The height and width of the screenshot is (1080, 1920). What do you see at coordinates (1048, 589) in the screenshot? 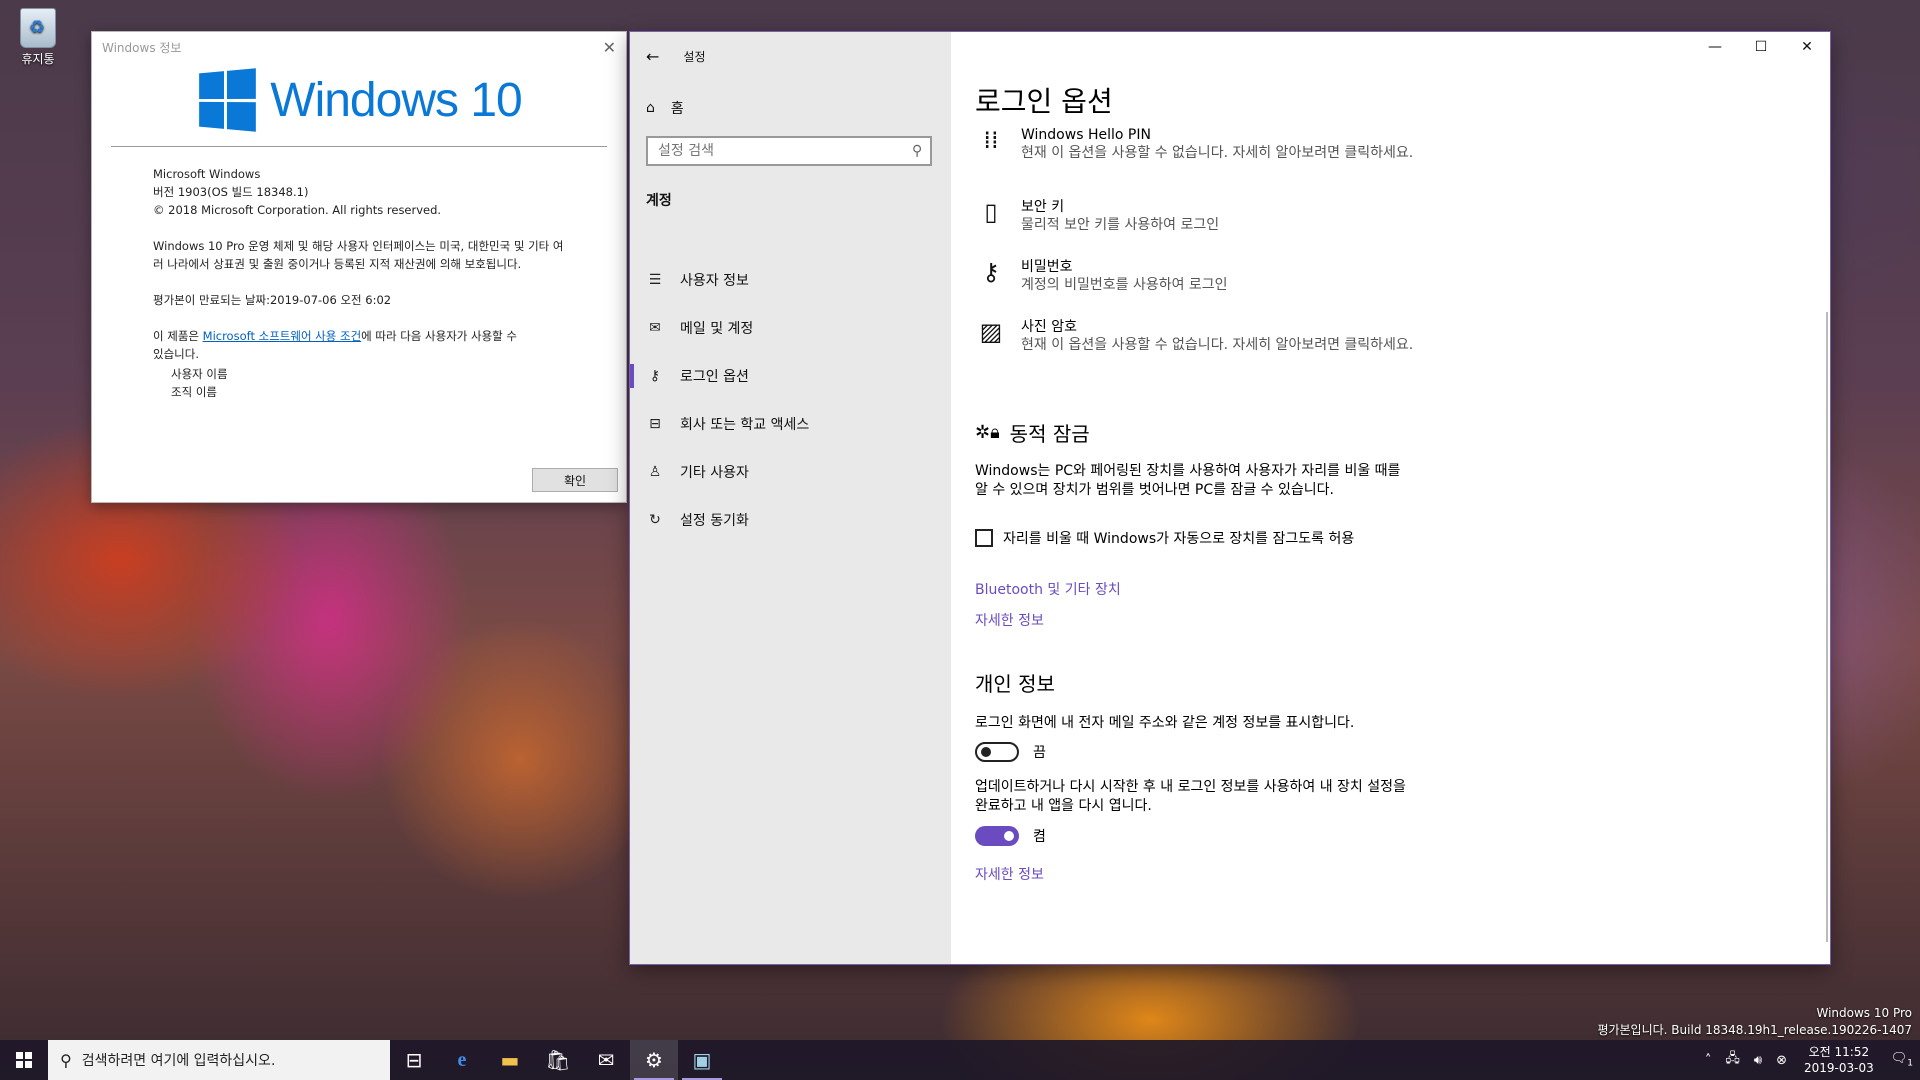
I see `bluetooth-devices-link: Bluetooth 및 기타 장치` at bounding box center [1048, 589].